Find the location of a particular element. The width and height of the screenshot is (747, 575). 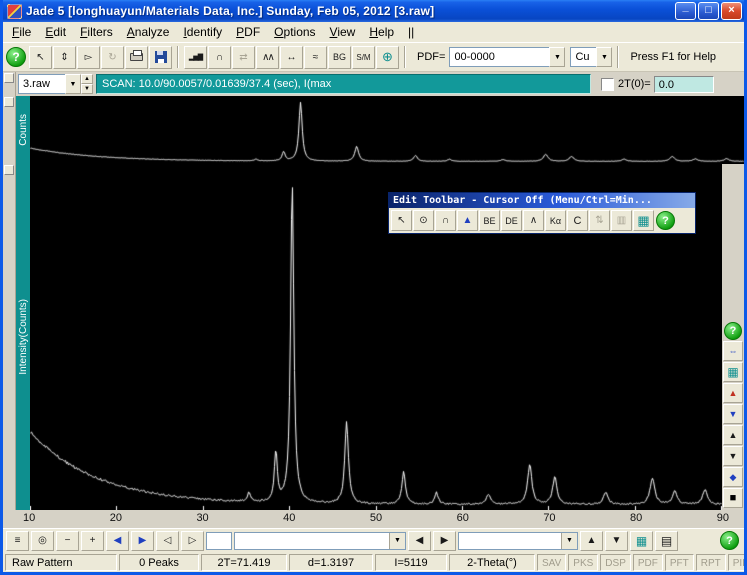

cursor-mode-button: ↖ is located at coordinates (40, 57).